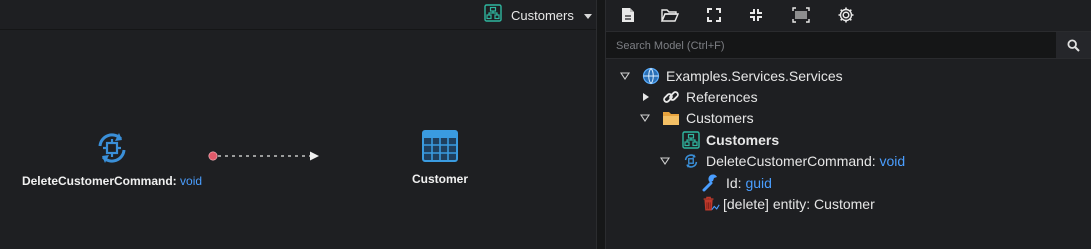  I want to click on command-node-label: DeleteCustomerCommand: void, so click(112, 181).